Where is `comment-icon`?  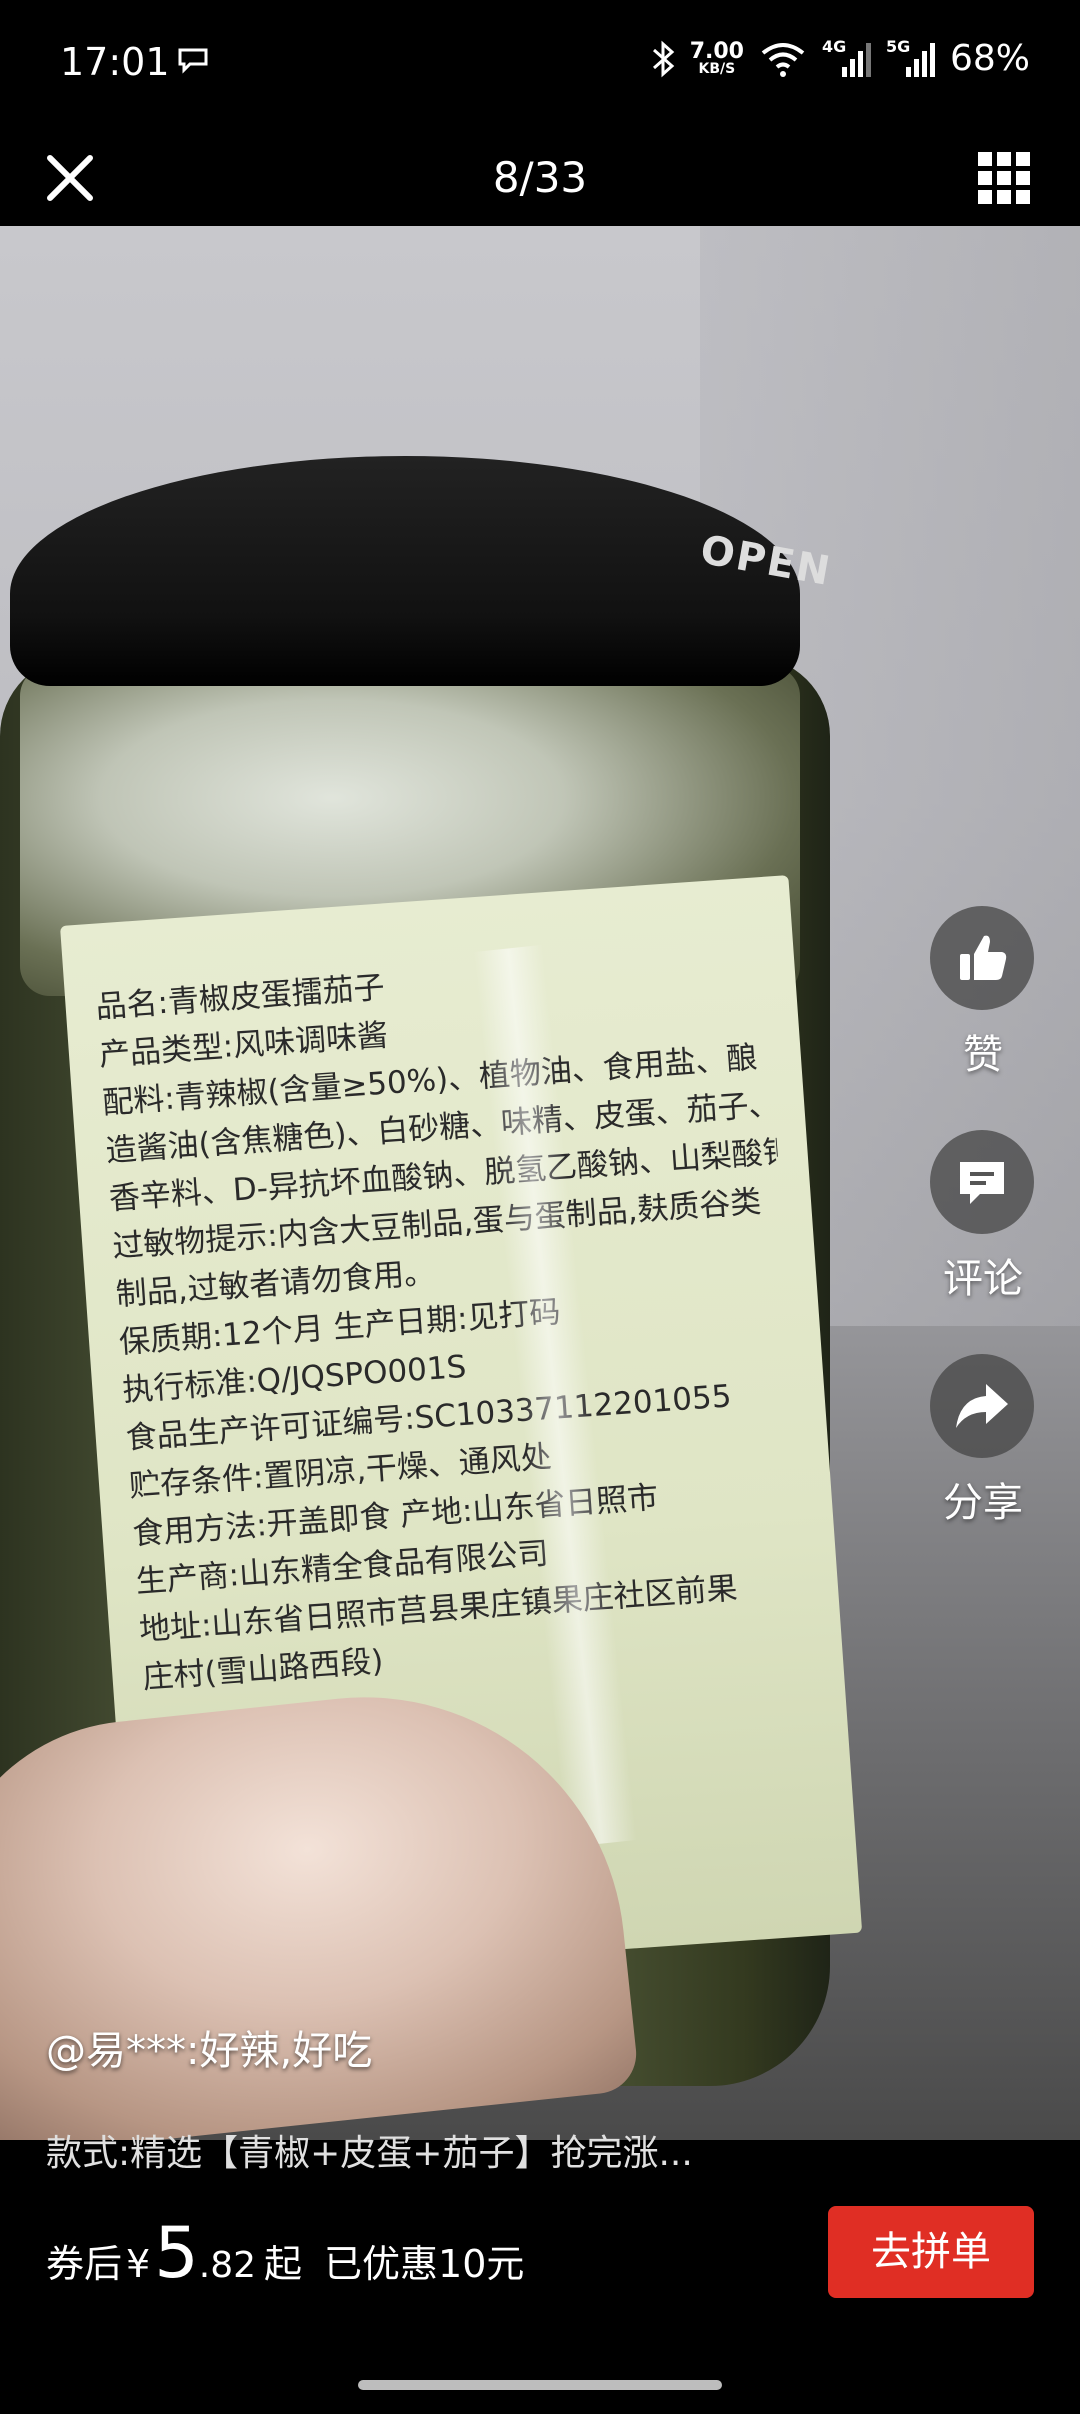 comment-icon is located at coordinates (982, 1183).